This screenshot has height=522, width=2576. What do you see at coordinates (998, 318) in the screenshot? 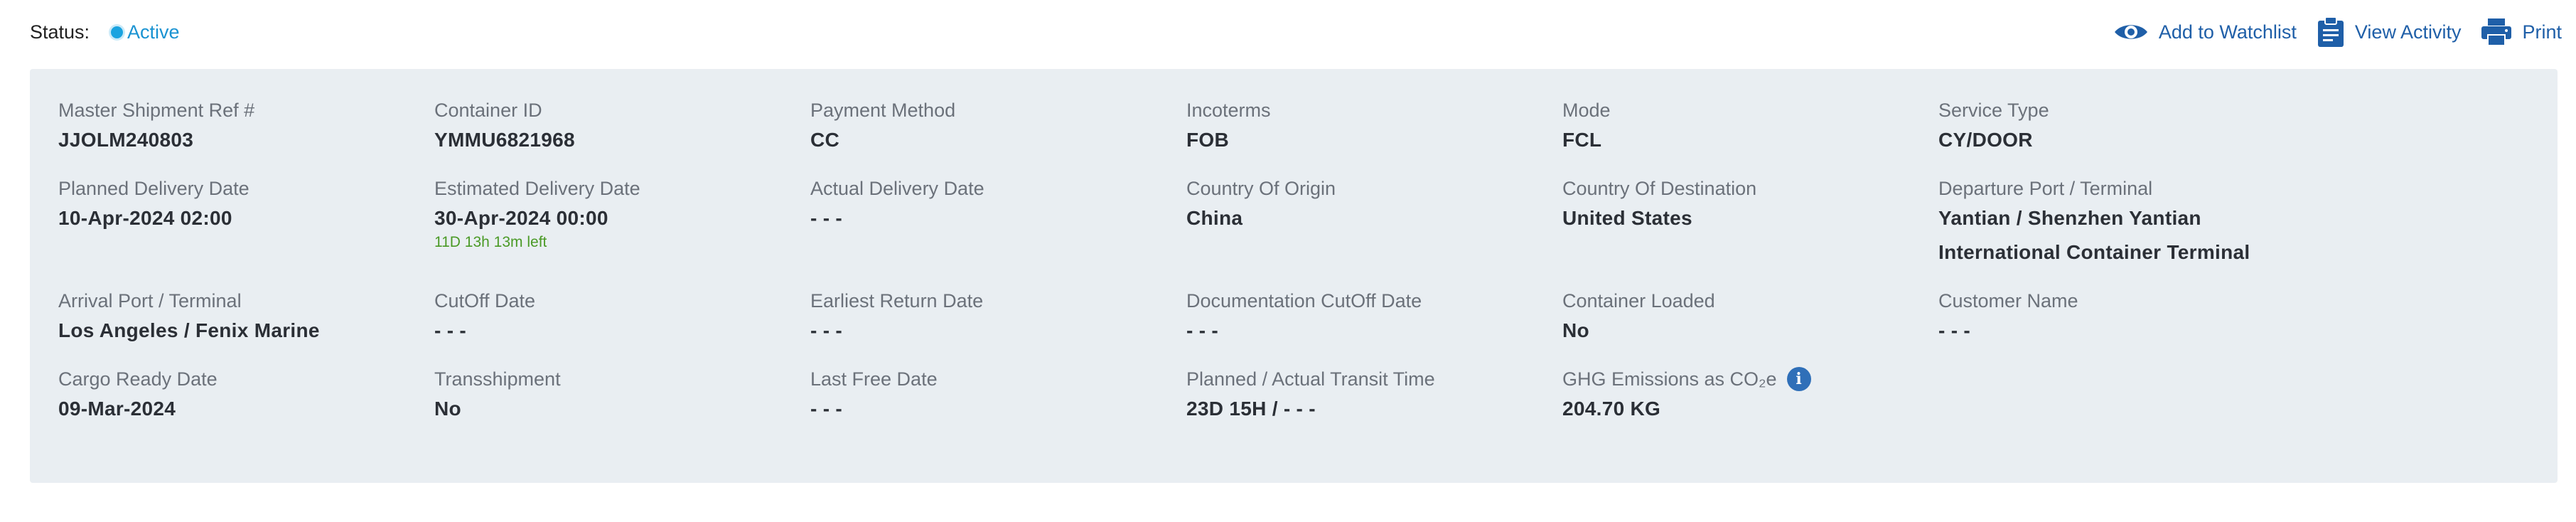
I see `field-earliest-return-date: Earliest Return Date - - -` at bounding box center [998, 318].